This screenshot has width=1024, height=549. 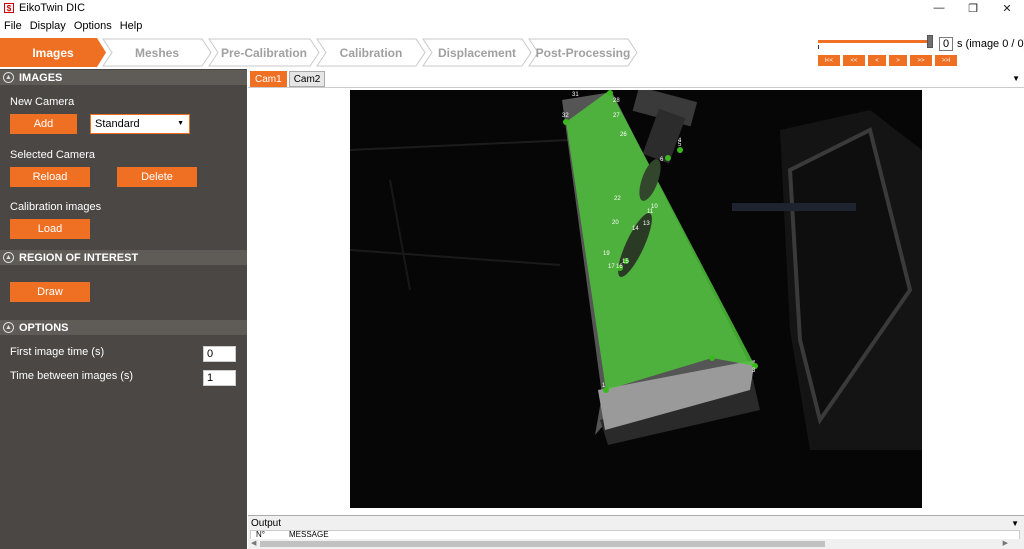 What do you see at coordinates (56, 207) in the screenshot?
I see `calibration-images-label: Calibration images` at bounding box center [56, 207].